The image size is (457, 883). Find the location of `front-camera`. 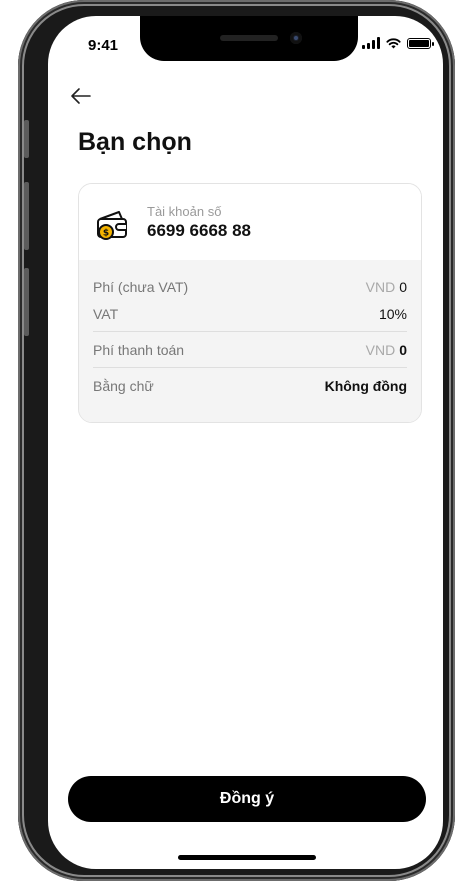

front-camera is located at coordinates (296, 38).